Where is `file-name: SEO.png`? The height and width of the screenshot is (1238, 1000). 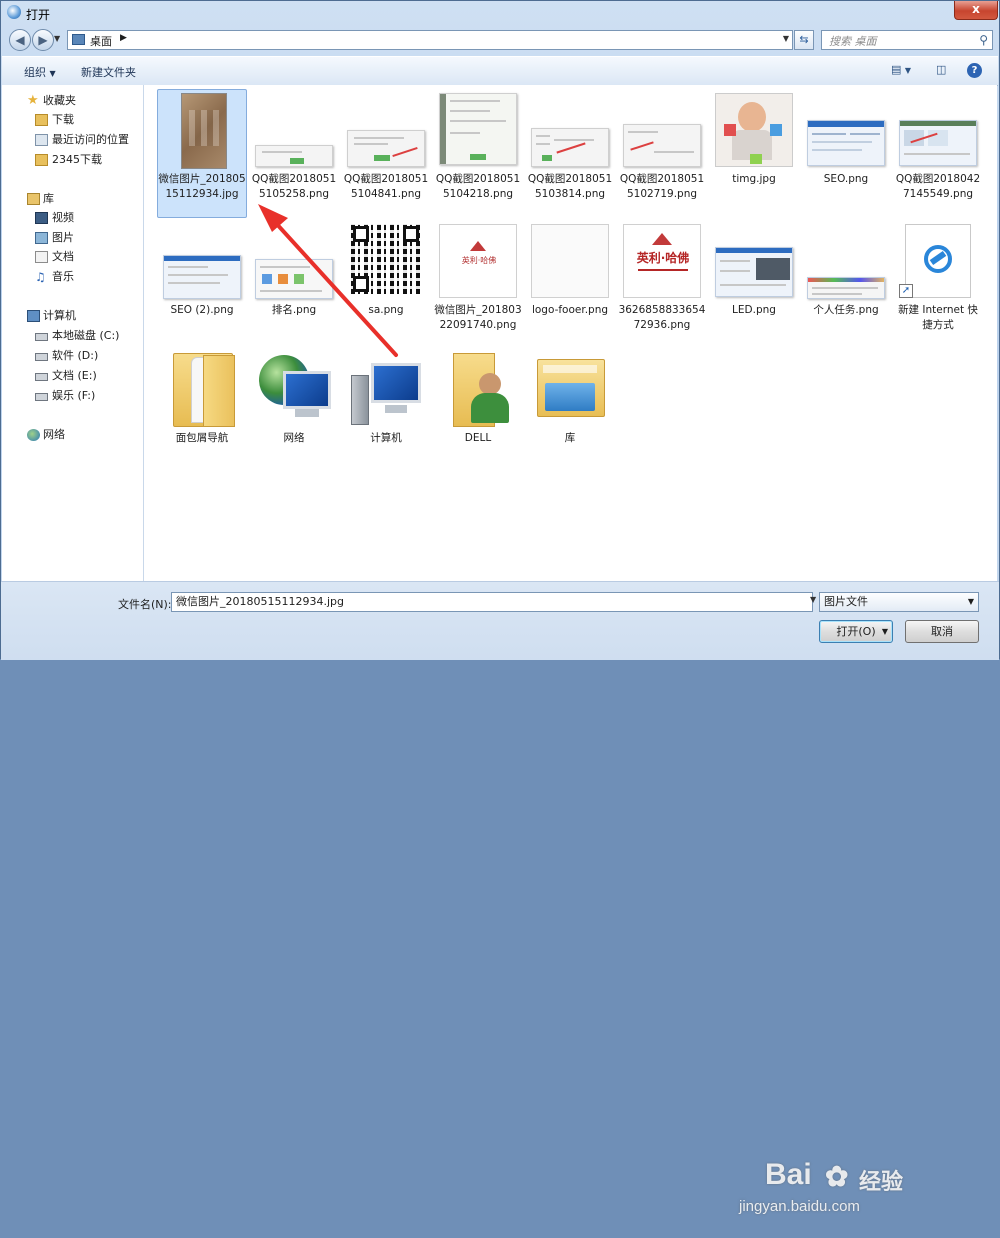 file-name: SEO.png is located at coordinates (846, 179).